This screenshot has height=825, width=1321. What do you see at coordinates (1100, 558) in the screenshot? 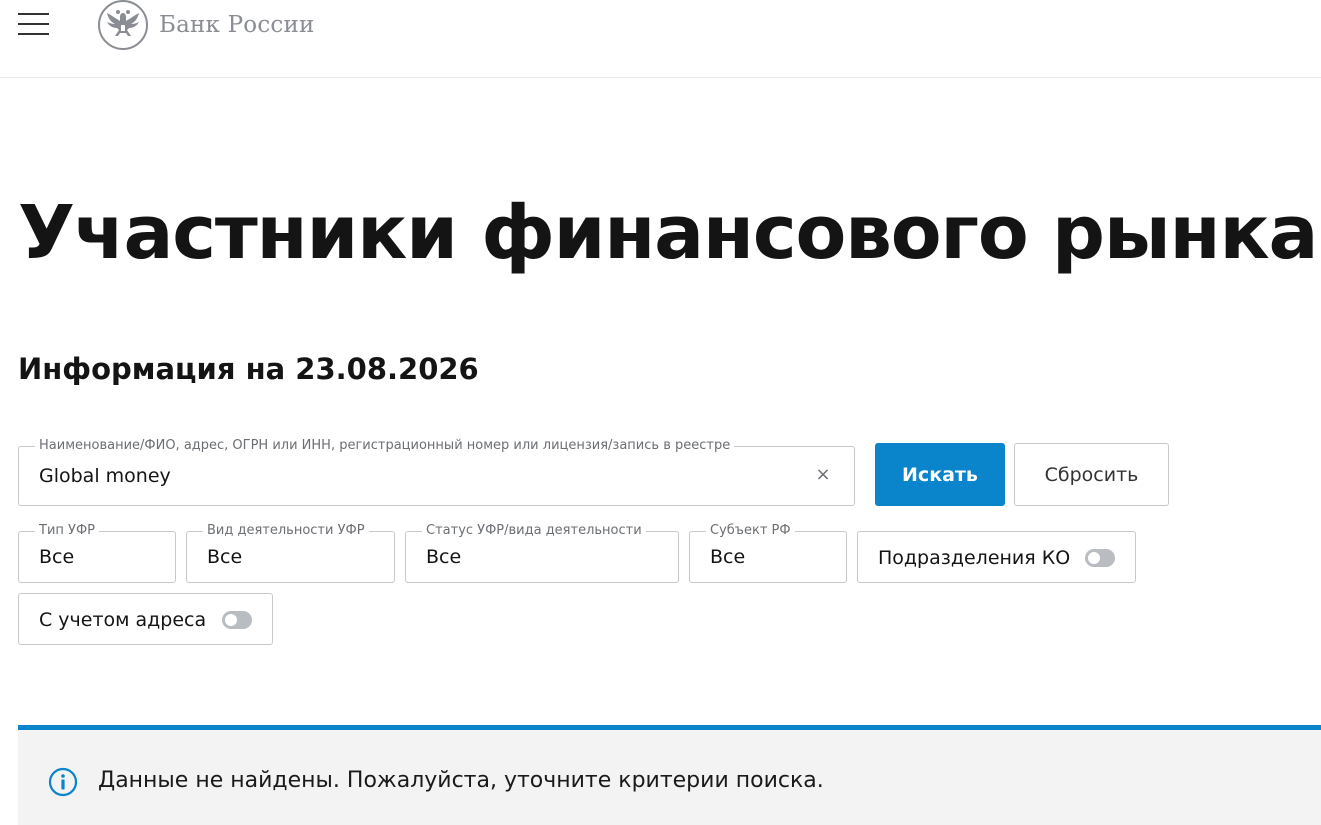
I see `ko-divisions-switch` at bounding box center [1100, 558].